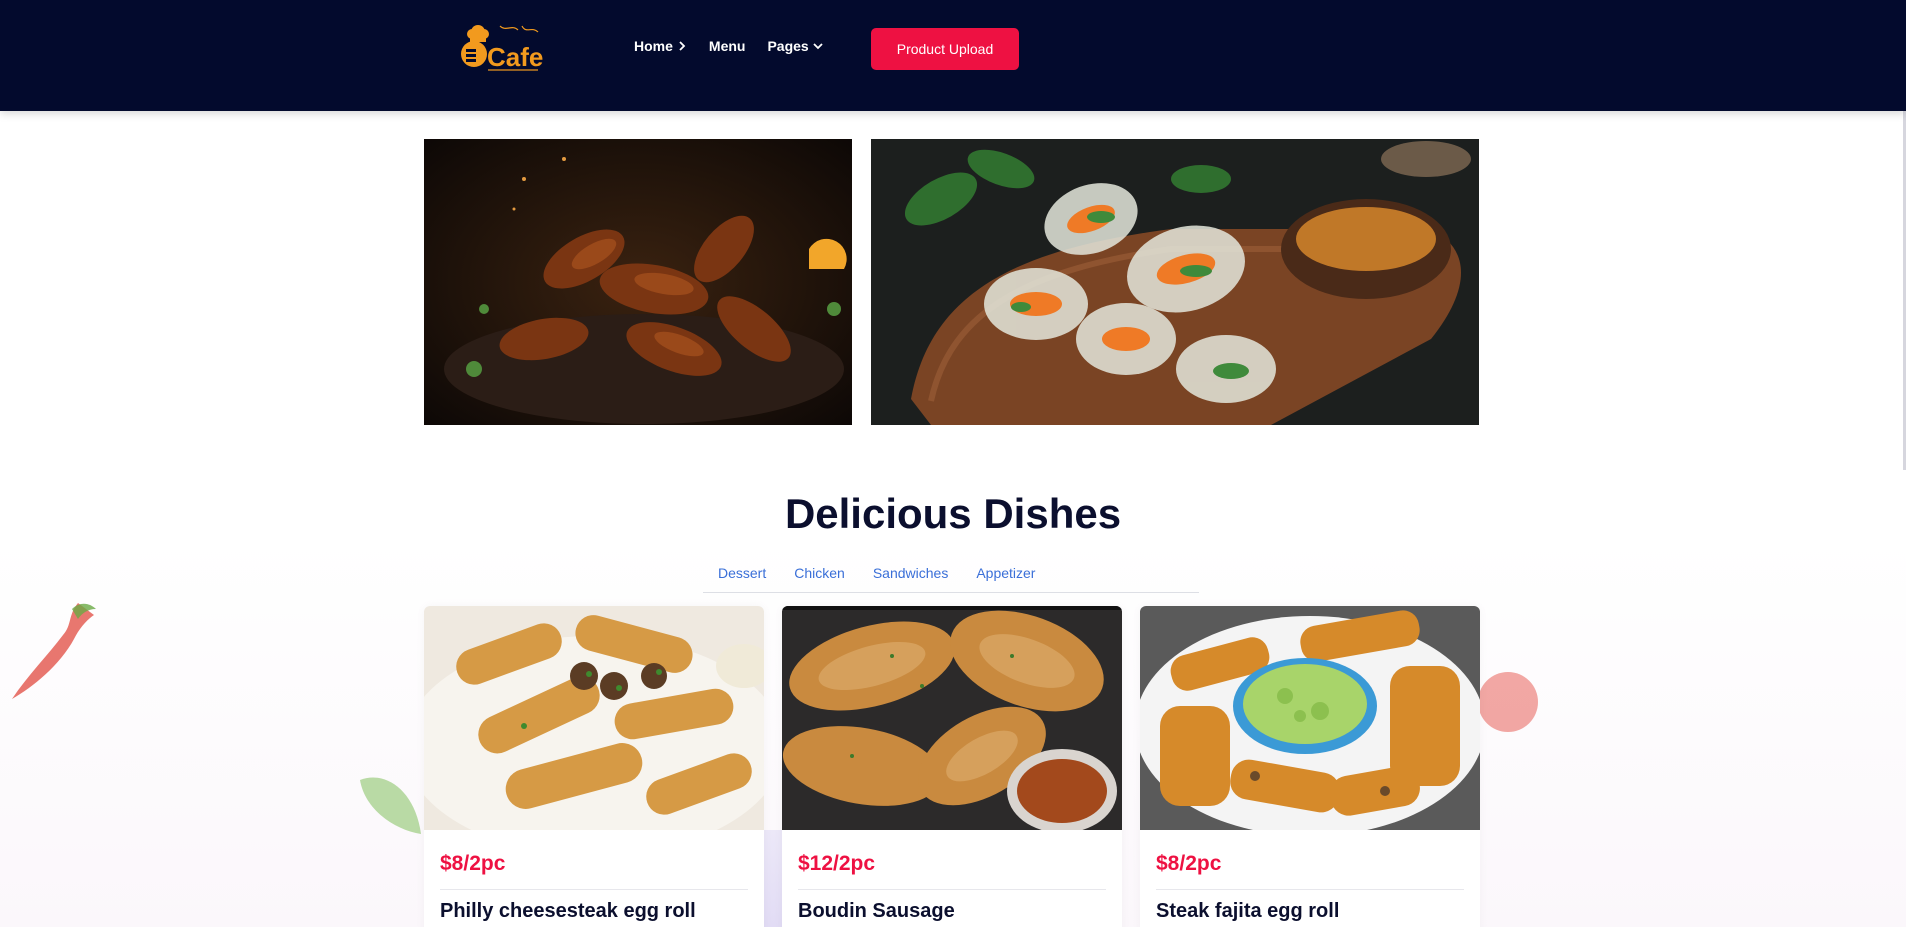 This screenshot has width=1906, height=927. Describe the element at coordinates (837, 863) in the screenshot. I see `dish-price: $12/2pc` at that location.